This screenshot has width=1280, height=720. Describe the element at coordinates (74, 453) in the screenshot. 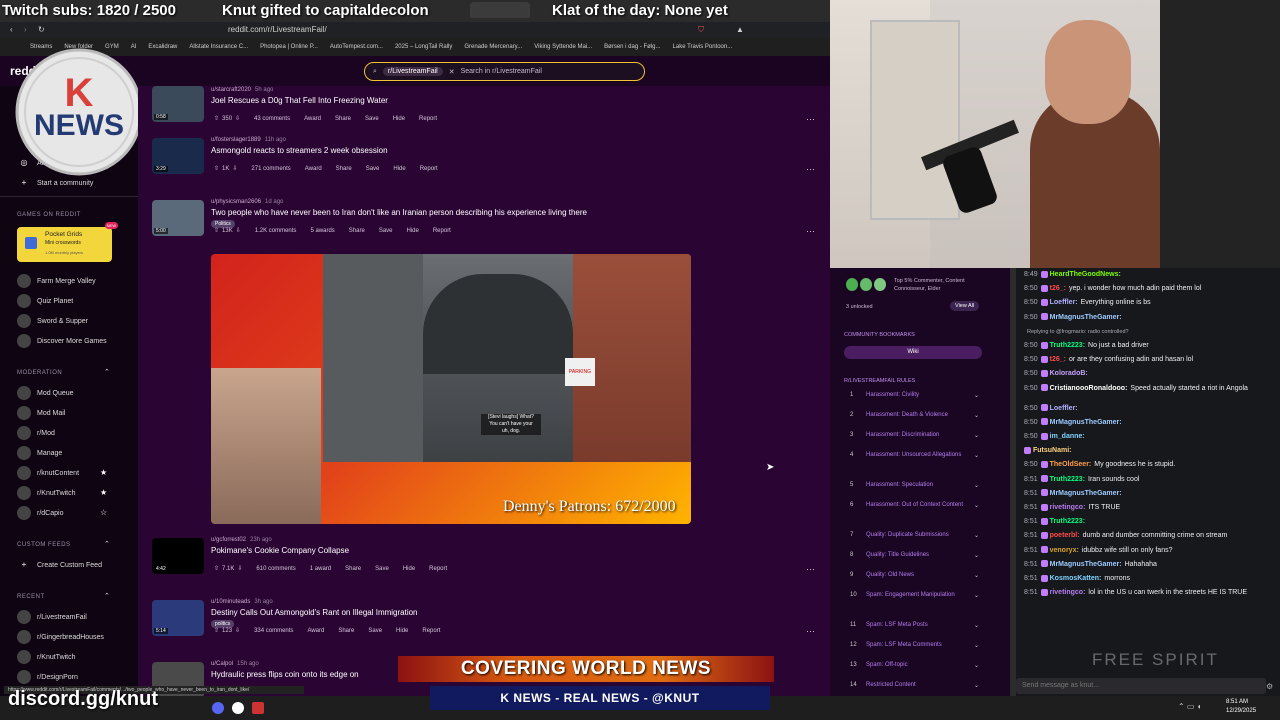

I see `sidebar-mod-item: Manage` at that location.